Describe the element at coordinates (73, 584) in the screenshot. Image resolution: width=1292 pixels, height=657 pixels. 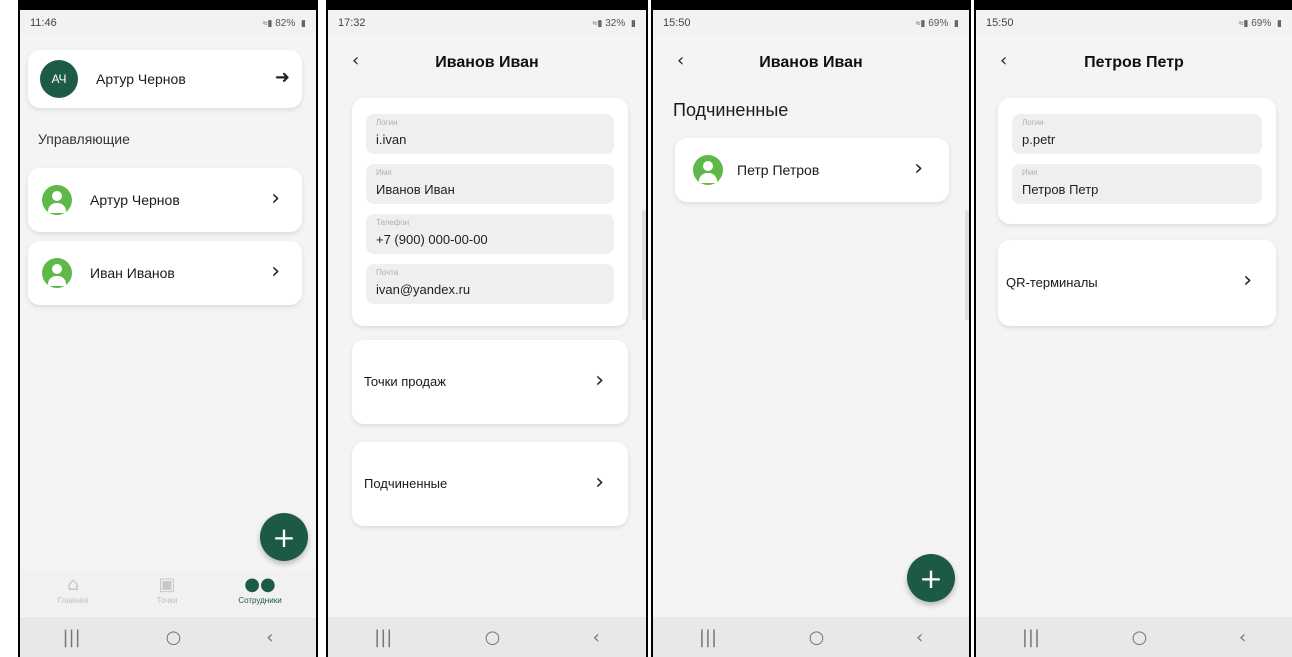
I see `home-icon: ⌂` at that location.